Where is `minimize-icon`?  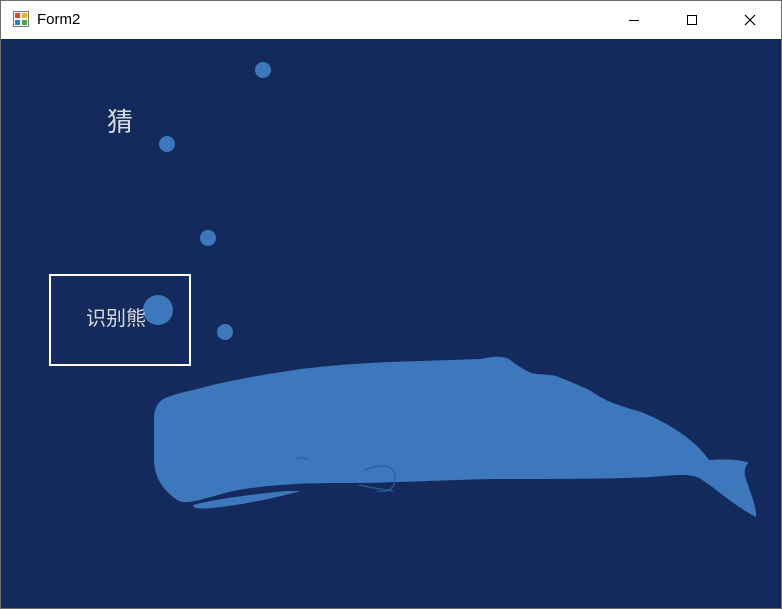
minimize-icon is located at coordinates (634, 20).